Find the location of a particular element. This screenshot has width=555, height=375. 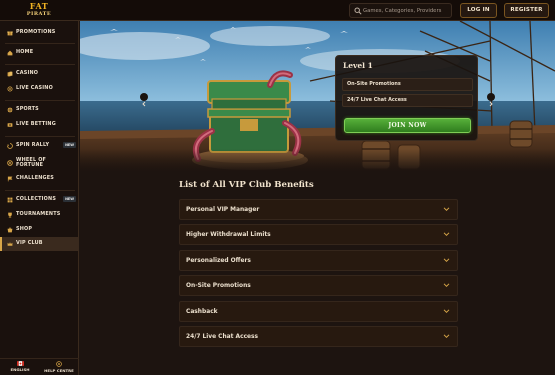

sidebar-item-casino: CASINO is located at coordinates (39, 74).